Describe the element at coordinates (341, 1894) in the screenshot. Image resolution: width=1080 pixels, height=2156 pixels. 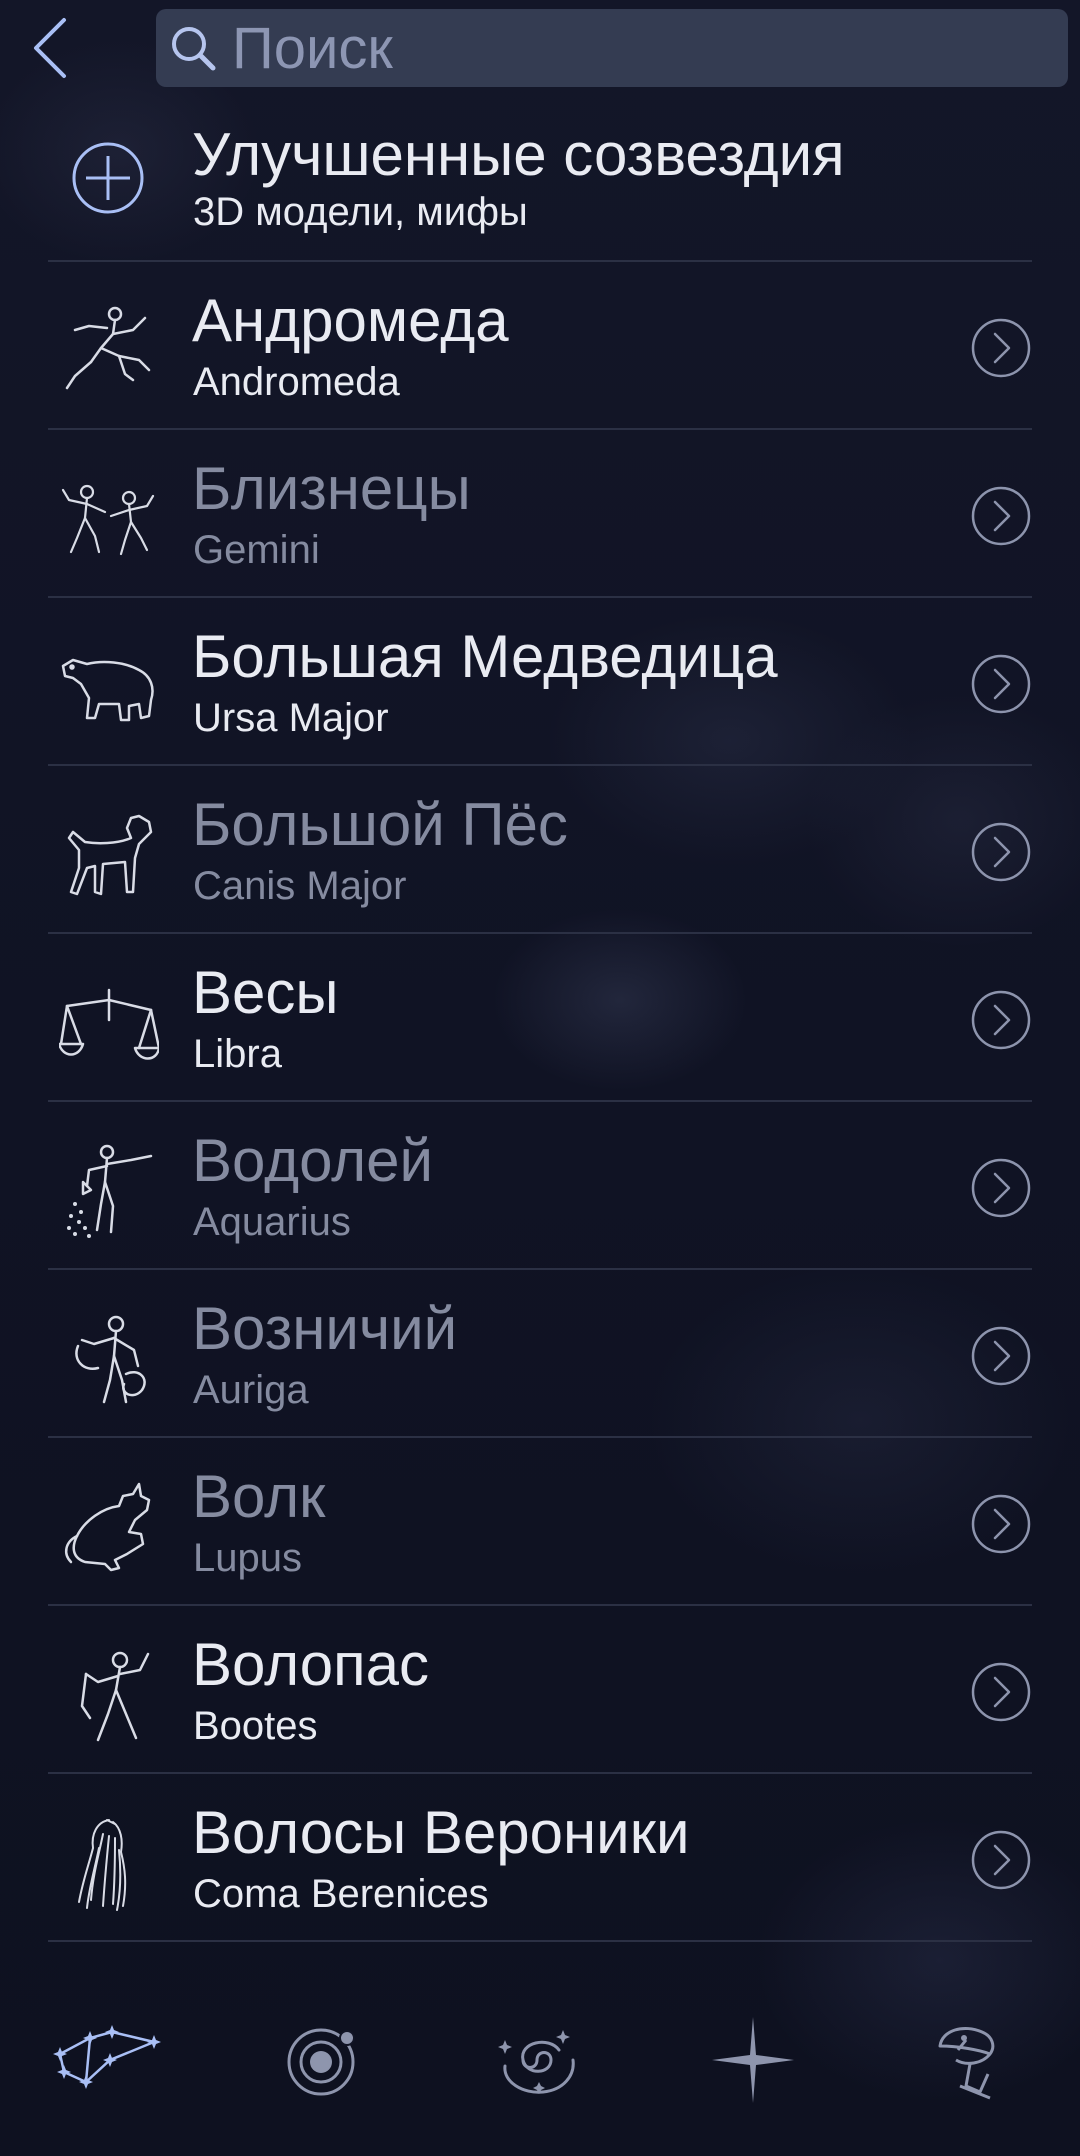
I see `constellation-latin-name: Coma Berenices` at that location.